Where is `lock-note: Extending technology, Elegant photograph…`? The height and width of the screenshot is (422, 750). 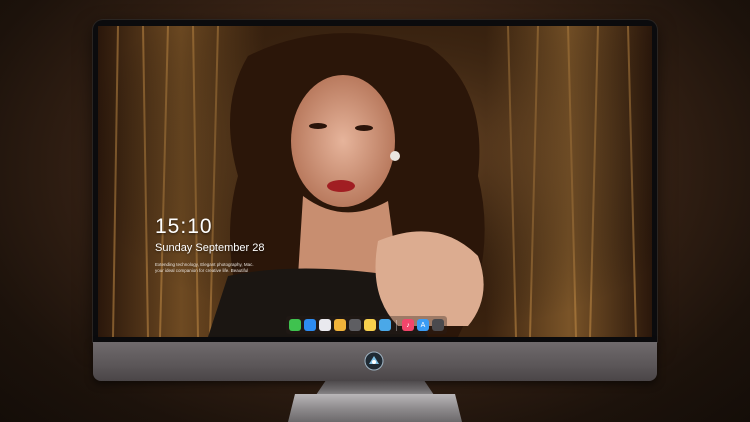
lock-note: Extending technology, Elegant photograph… is located at coordinates (215, 268).